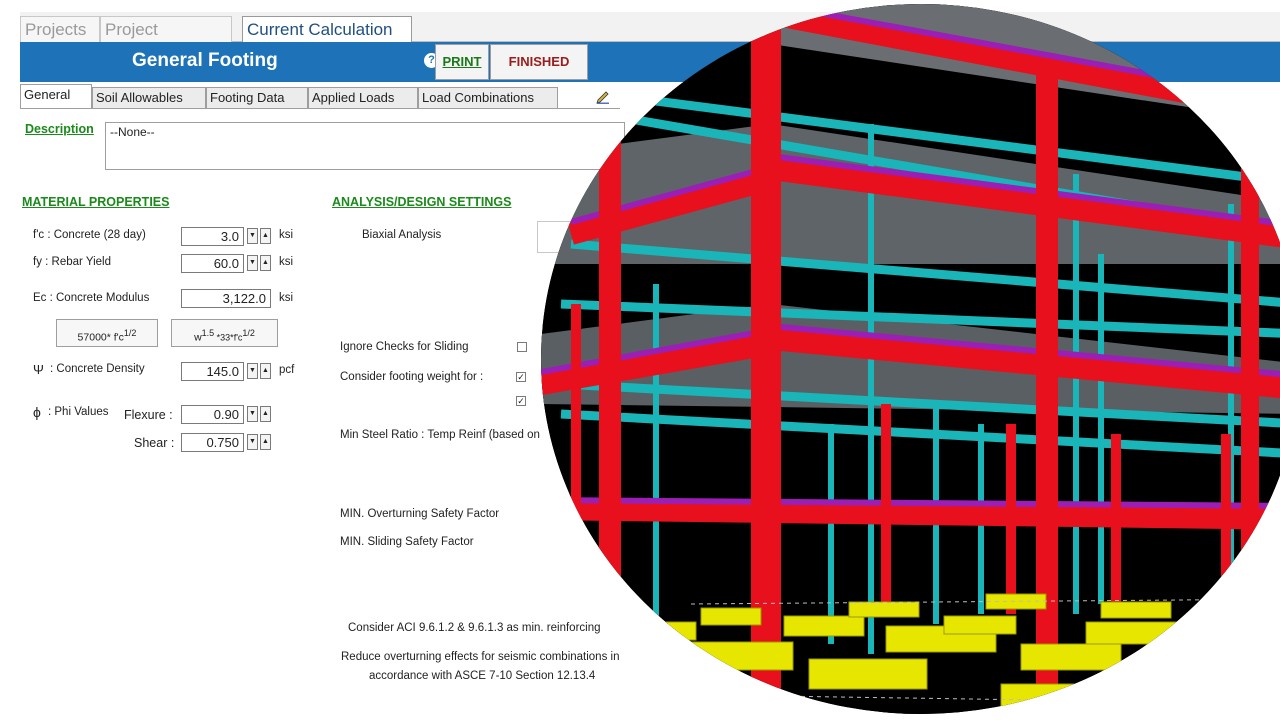 This screenshot has width=1280, height=720. I want to click on fc-input: 3.0, so click(212, 236).